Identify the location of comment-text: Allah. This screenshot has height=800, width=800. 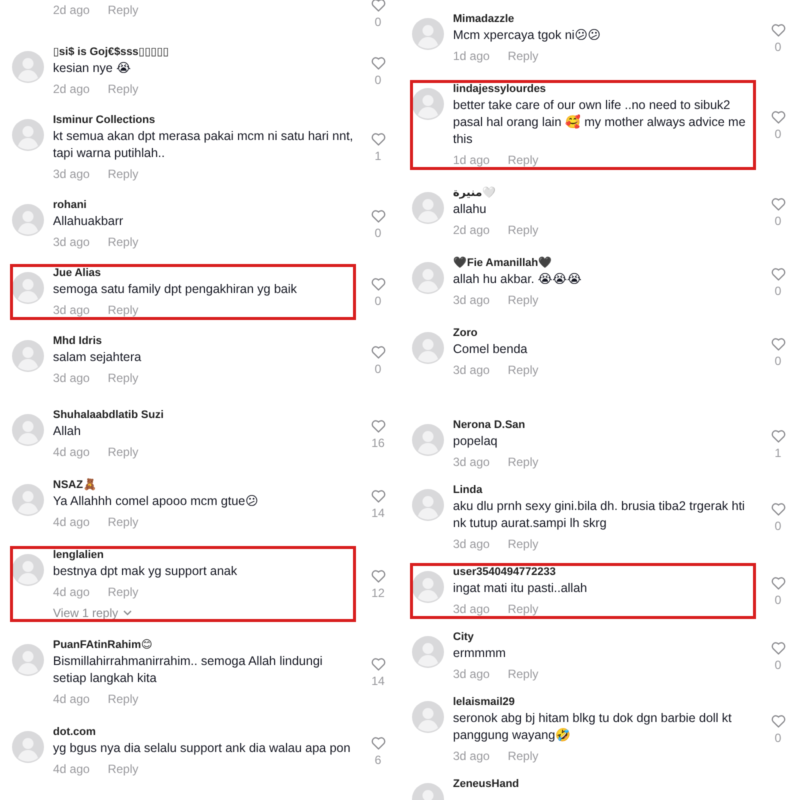
(67, 431).